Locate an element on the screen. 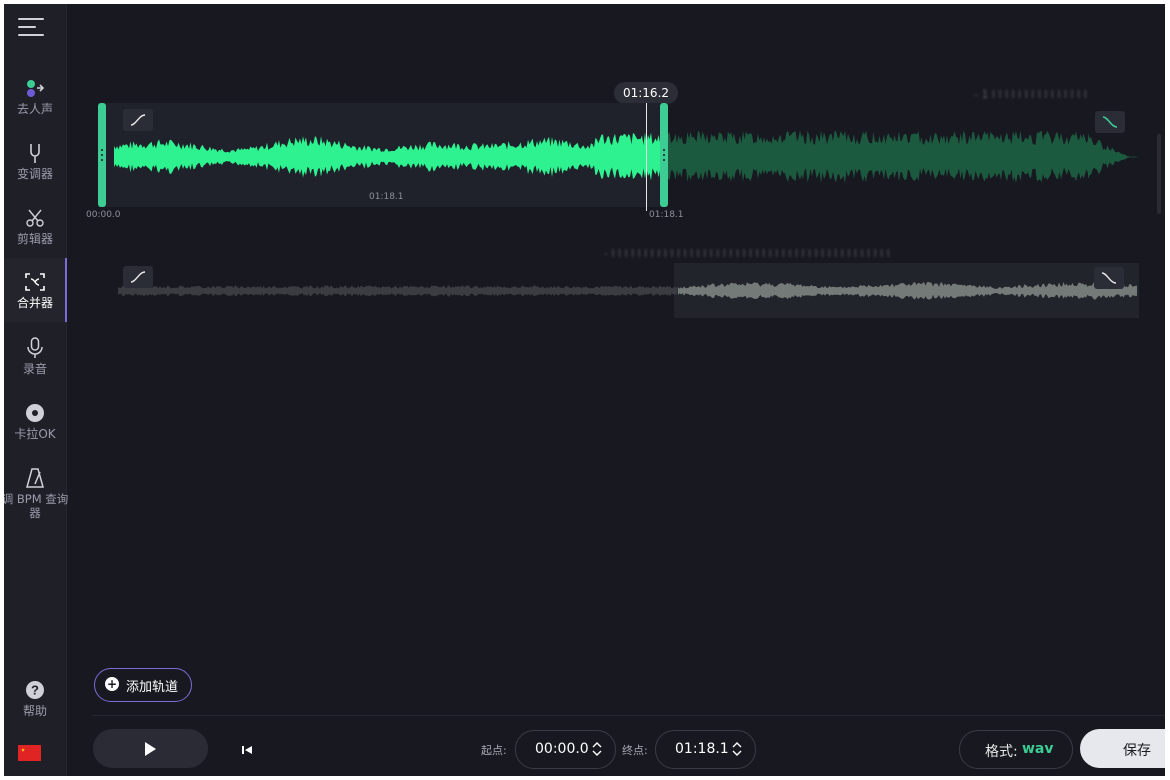 The image size is (1170, 780). sidebar-item-vocal-remover: 去人声 is located at coordinates (35, 105).